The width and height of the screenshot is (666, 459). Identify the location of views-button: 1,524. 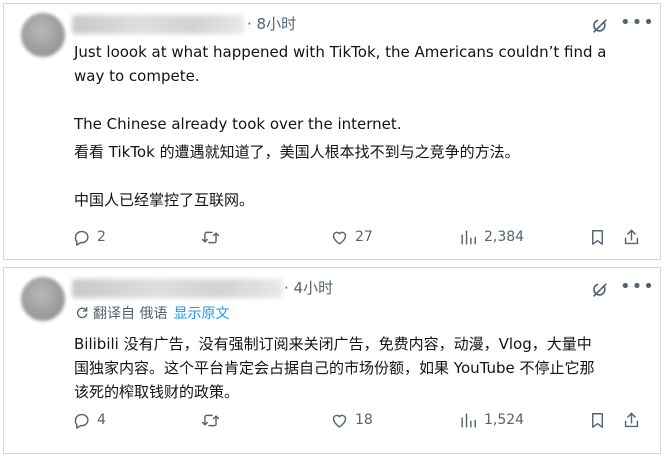
(491, 420).